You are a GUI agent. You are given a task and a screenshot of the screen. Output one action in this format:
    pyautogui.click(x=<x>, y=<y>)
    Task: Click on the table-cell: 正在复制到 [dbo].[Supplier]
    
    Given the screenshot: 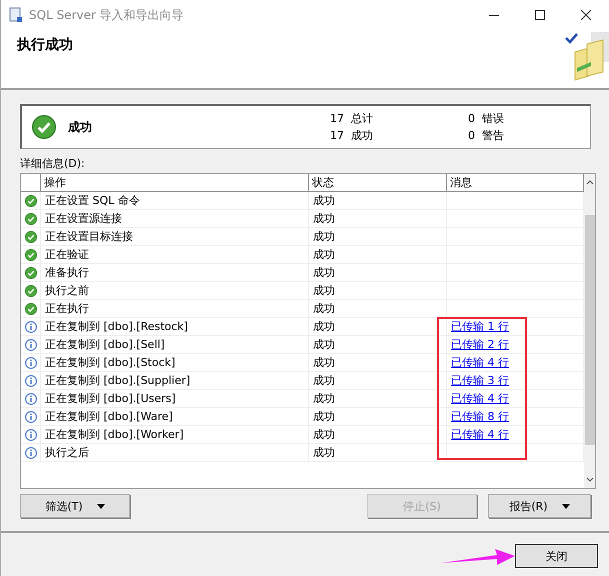 What is the action you would take?
    pyautogui.click(x=175, y=380)
    